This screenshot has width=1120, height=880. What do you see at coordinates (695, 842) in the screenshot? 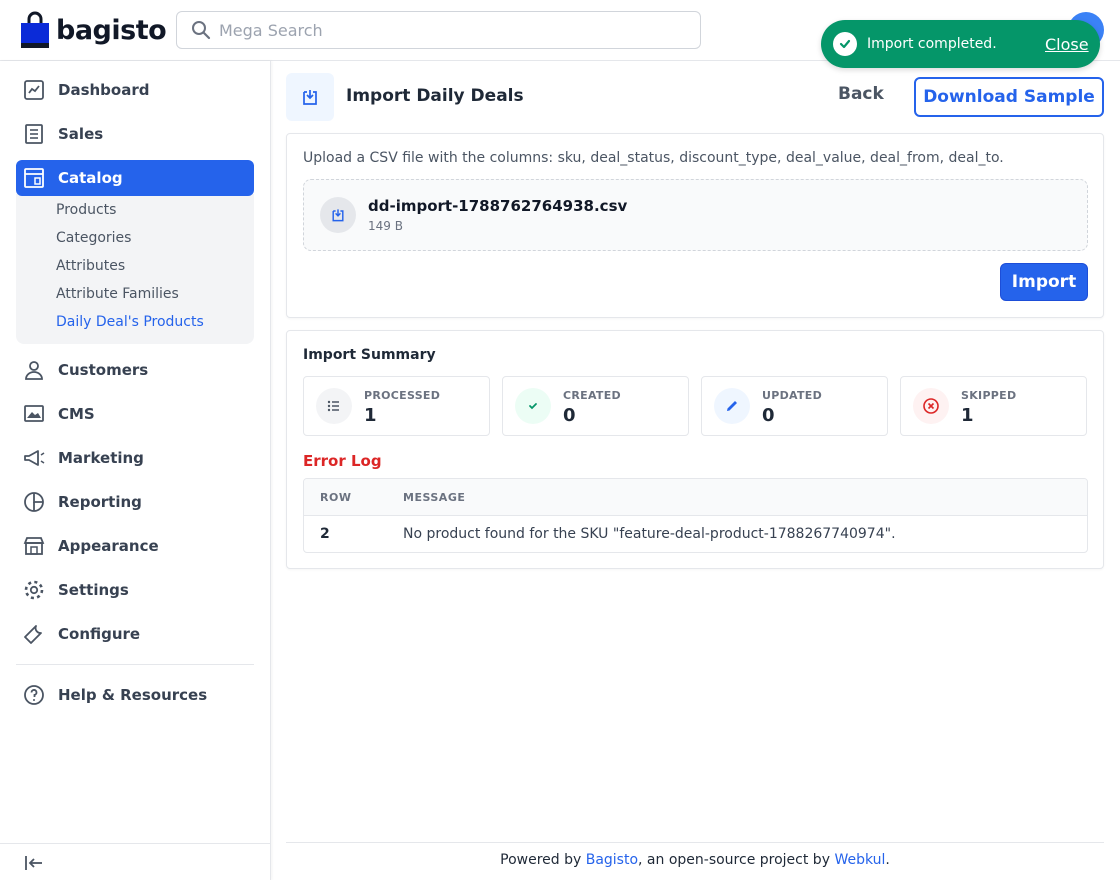
I see `footer-divider` at bounding box center [695, 842].